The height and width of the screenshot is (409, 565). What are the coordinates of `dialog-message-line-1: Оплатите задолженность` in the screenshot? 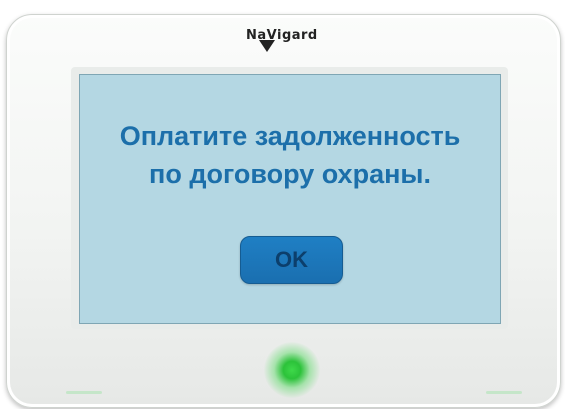 It's located at (290, 136).